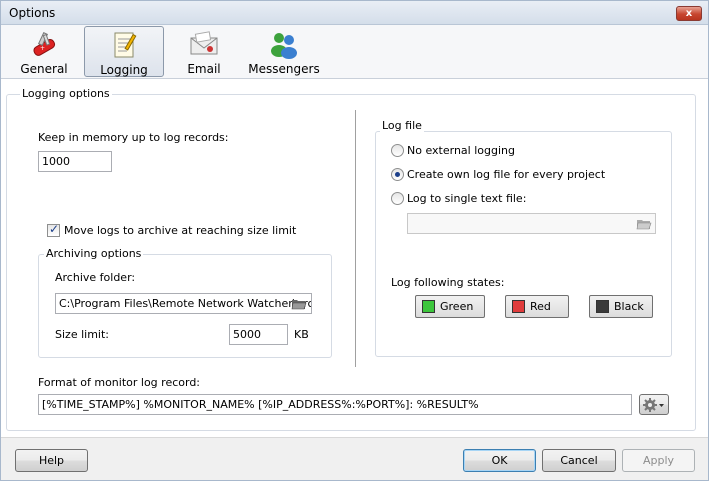 The height and width of the screenshot is (481, 709). Describe the element at coordinates (461, 150) in the screenshot. I see `no-external-logging-label: No external logging` at that location.